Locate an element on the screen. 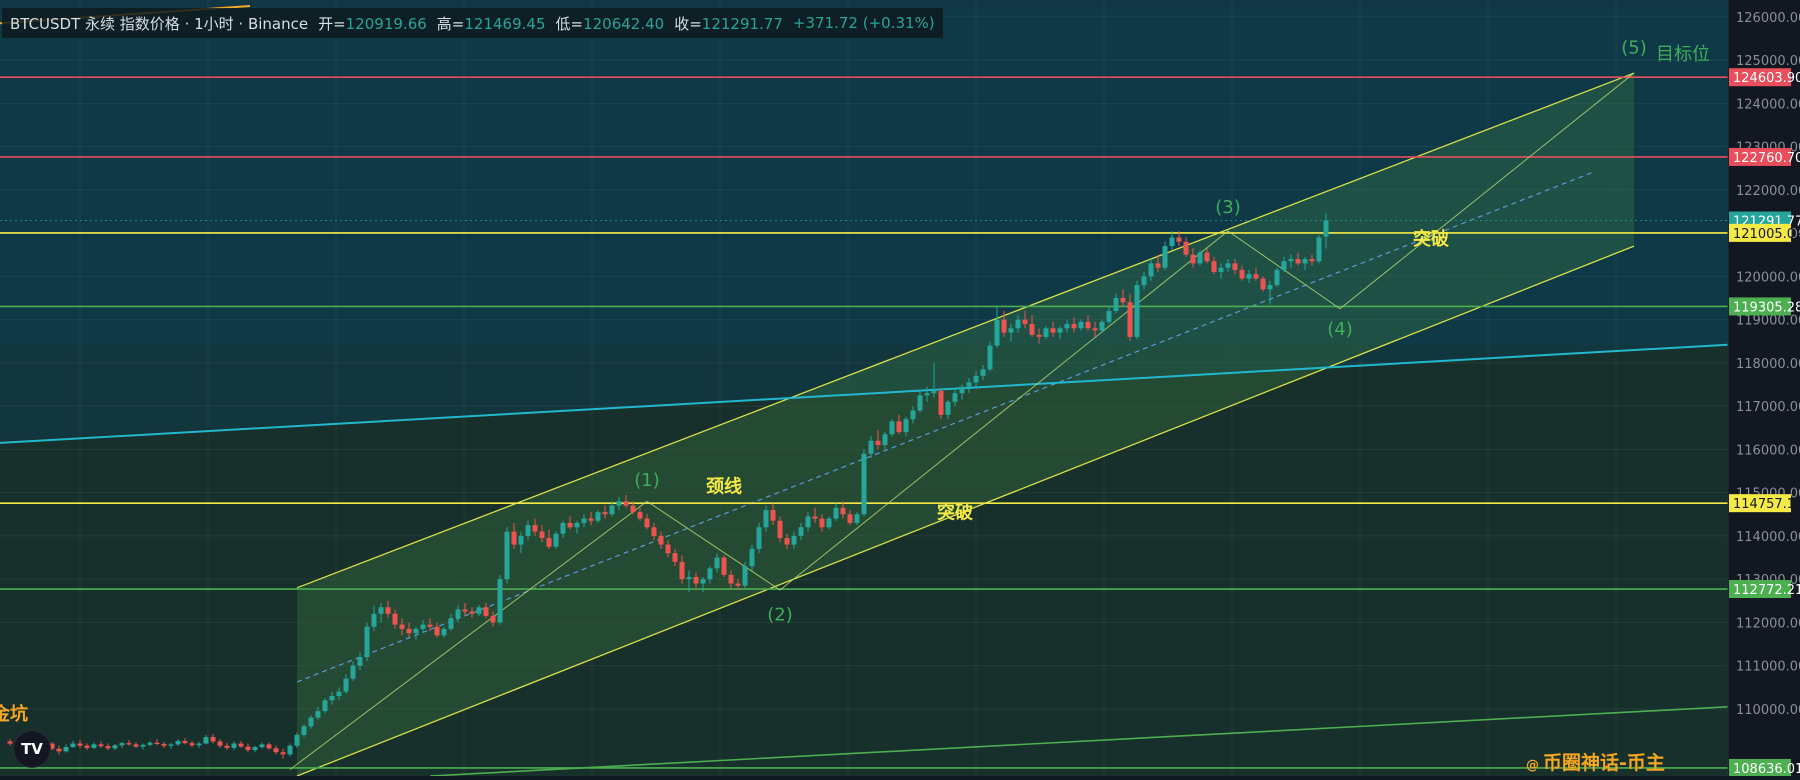 This screenshot has height=780, width=1800. watermark-text: 币圈神话-币主 is located at coordinates (1604, 763).